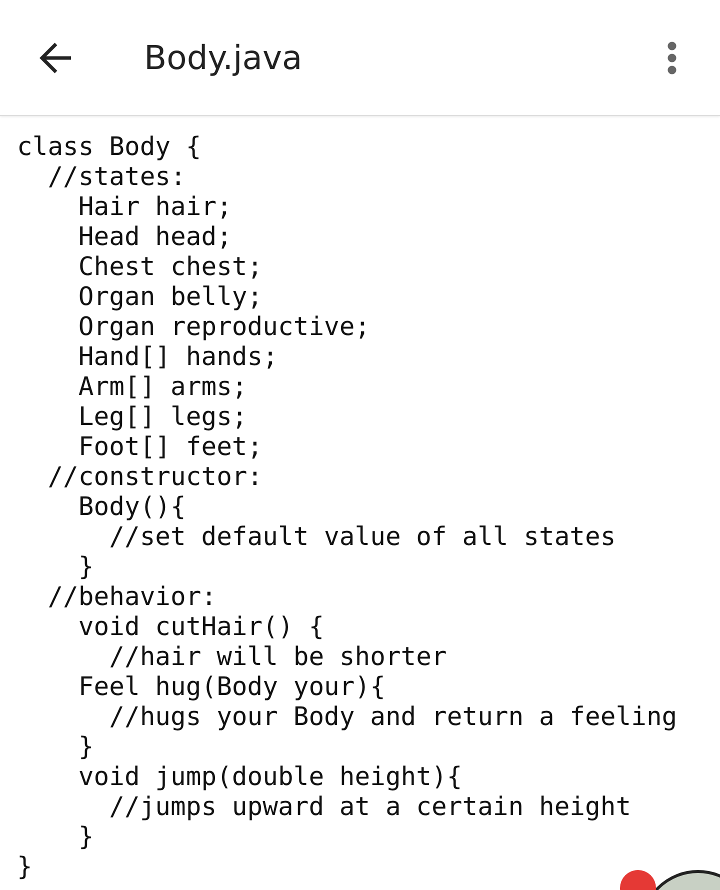 This screenshot has height=890, width=720. I want to click on code-line: Head head;, so click(154, 237).